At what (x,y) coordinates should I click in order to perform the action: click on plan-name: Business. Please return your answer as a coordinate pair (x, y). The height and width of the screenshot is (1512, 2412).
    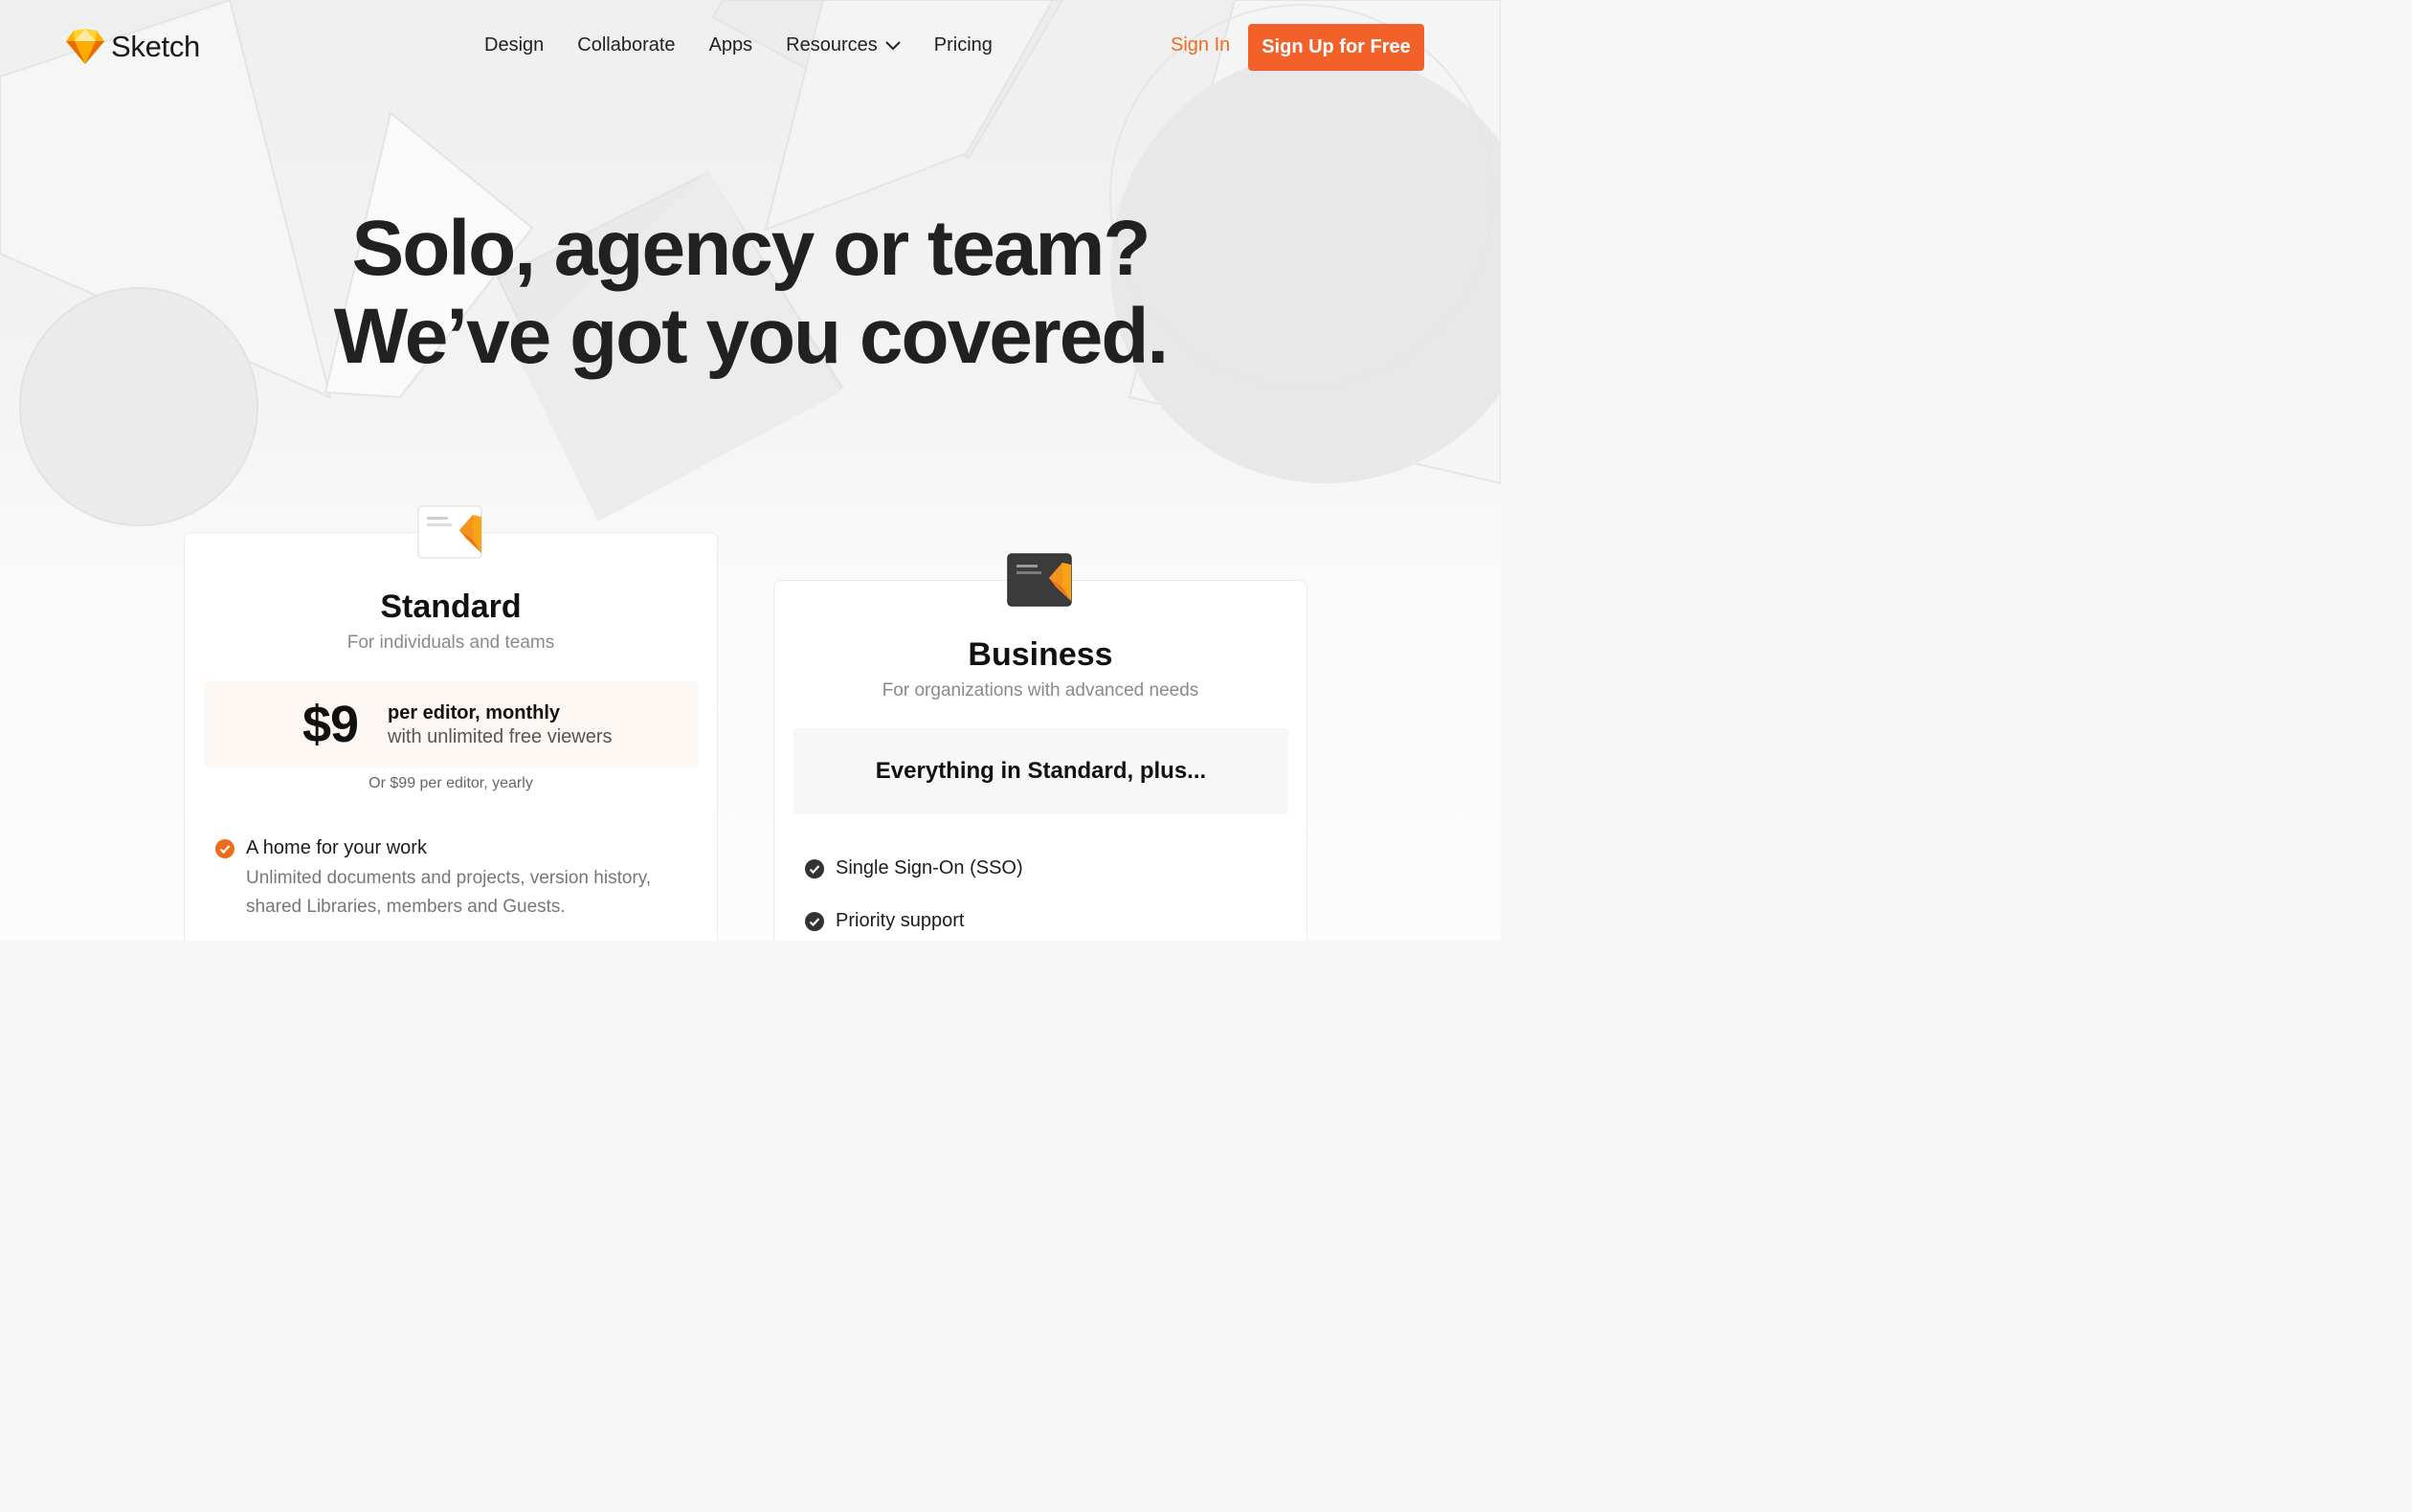
    Looking at the image, I should click on (1040, 654).